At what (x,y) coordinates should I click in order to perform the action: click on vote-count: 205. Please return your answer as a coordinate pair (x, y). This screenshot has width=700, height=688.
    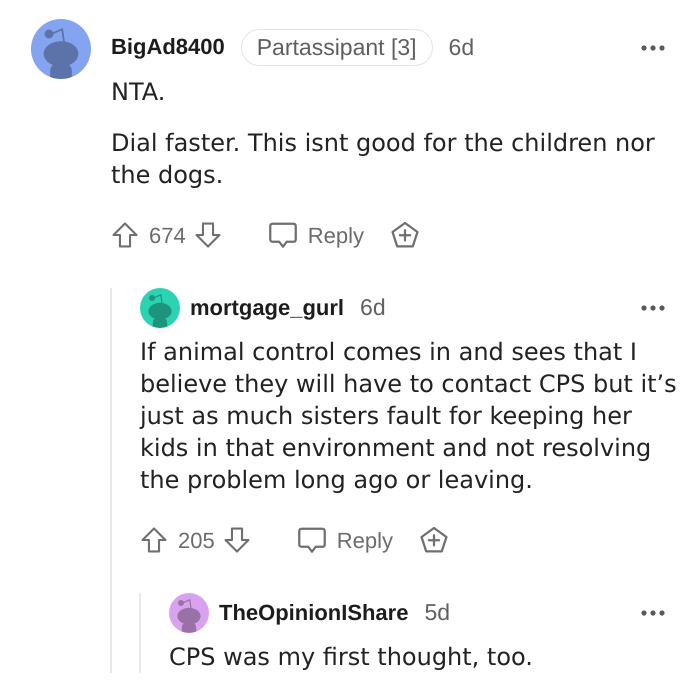
    Looking at the image, I should click on (196, 540).